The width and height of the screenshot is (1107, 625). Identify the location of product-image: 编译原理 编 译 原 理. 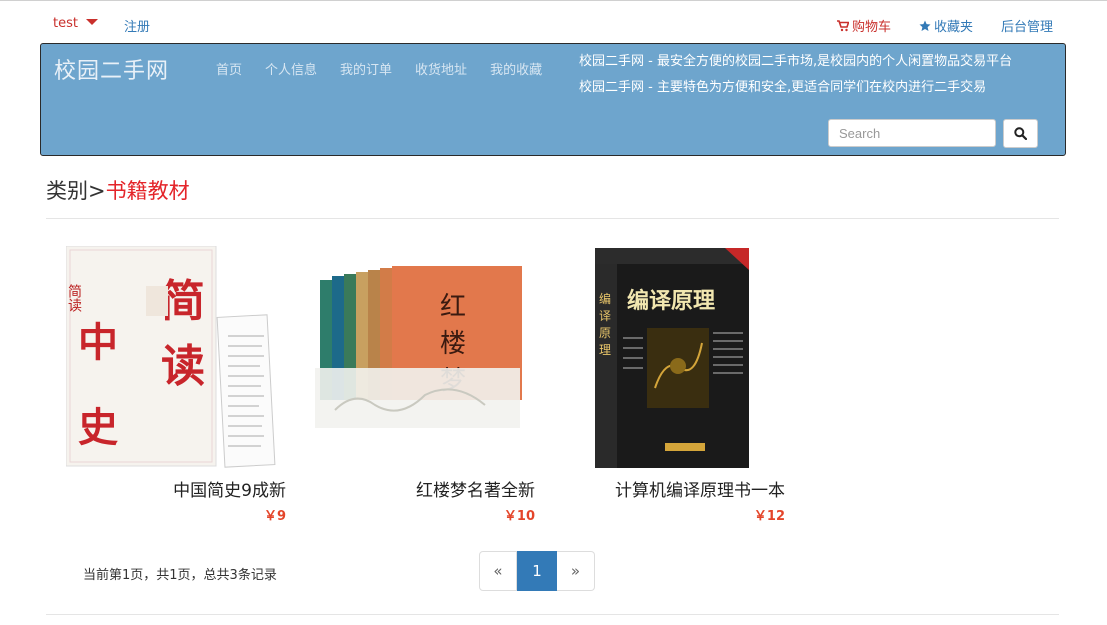
(672, 358).